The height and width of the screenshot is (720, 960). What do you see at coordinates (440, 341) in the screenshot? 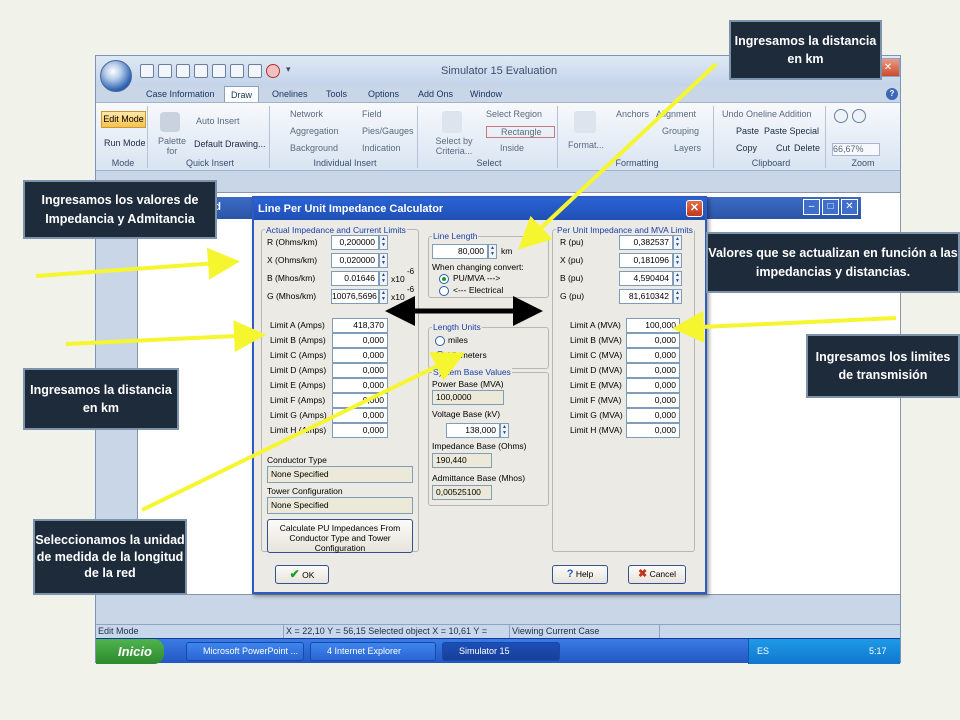
I see `miles-radio` at bounding box center [440, 341].